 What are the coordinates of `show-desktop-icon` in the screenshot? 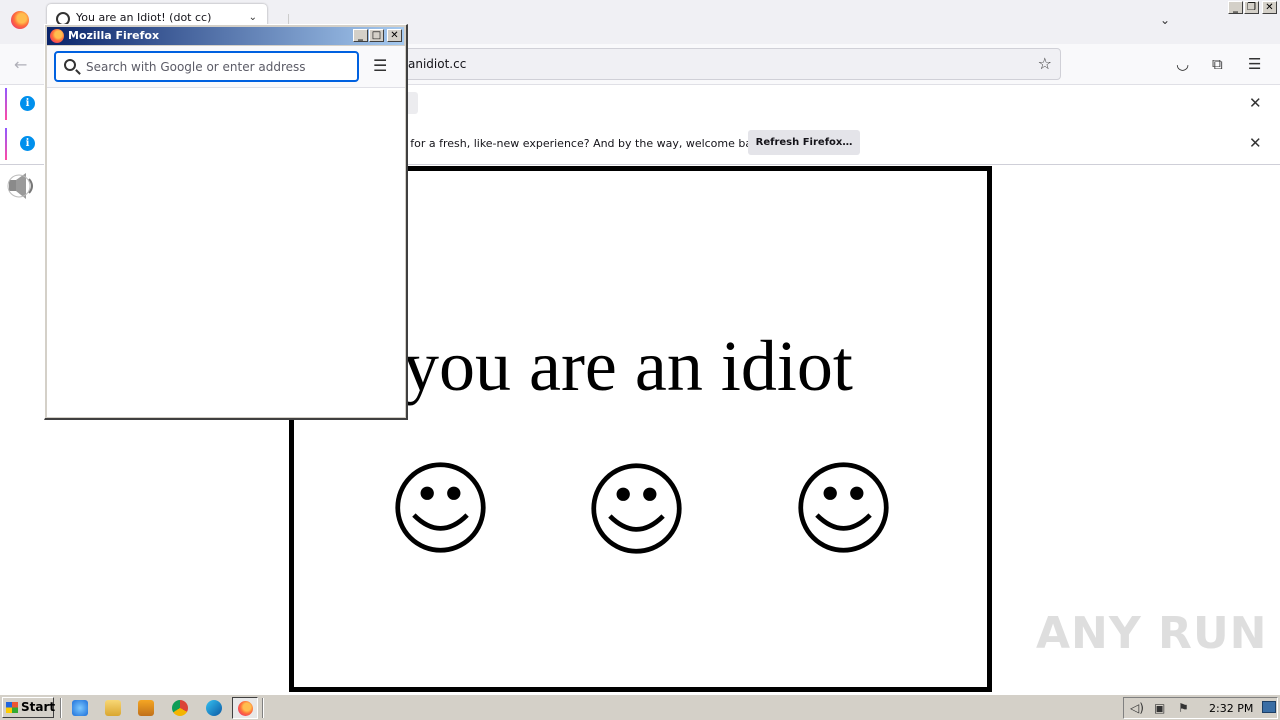 It's located at (1269, 707).